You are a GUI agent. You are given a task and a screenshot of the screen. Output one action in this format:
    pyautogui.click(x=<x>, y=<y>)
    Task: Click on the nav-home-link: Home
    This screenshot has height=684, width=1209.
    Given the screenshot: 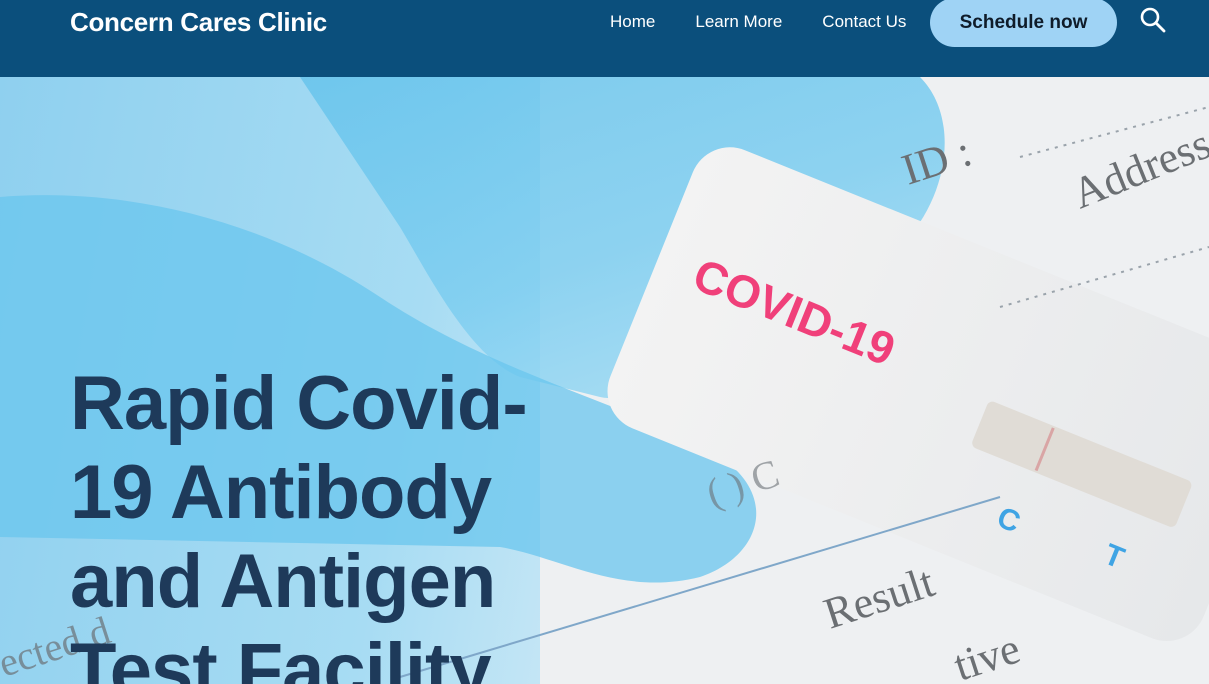 What is the action you would take?
    pyautogui.click(x=632, y=22)
    